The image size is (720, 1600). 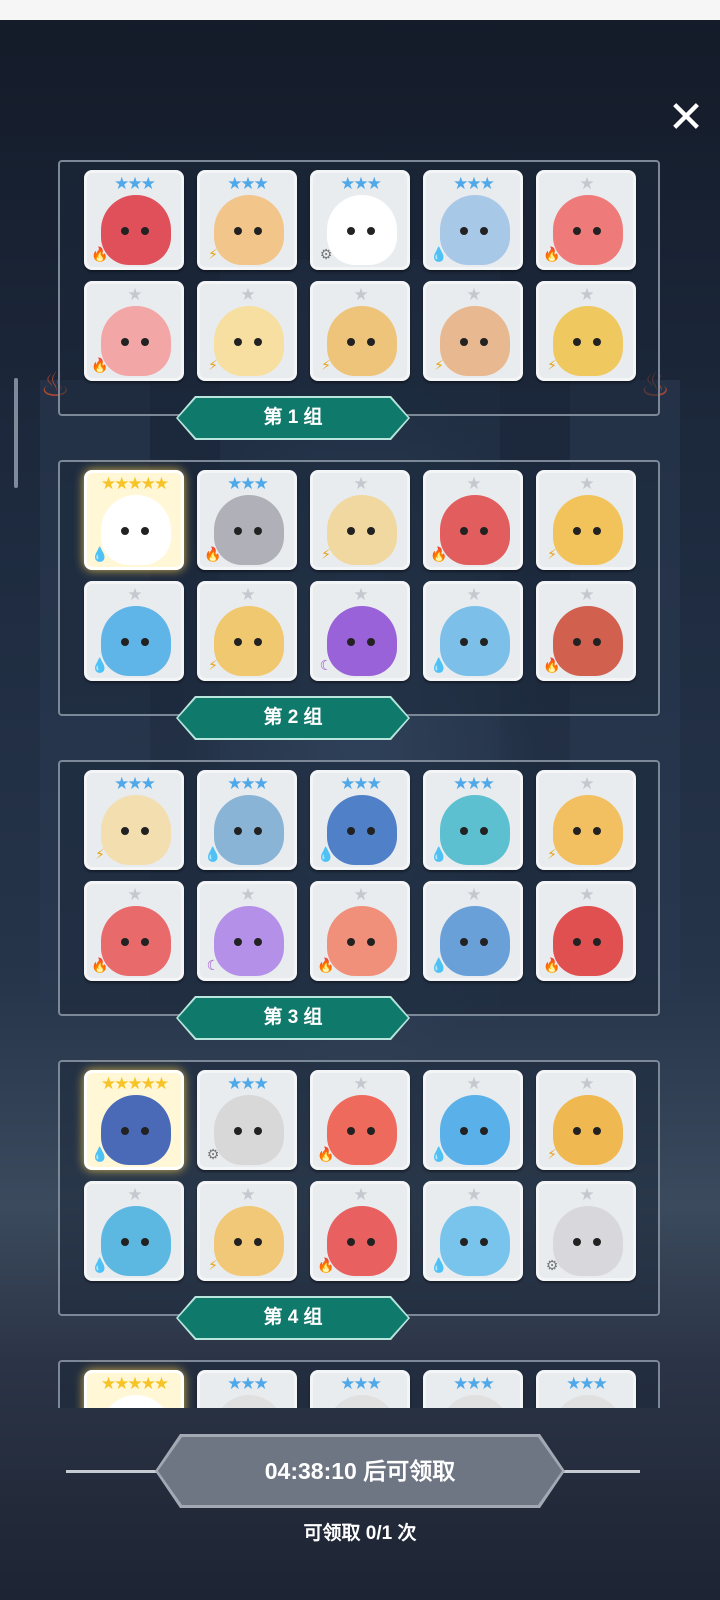 What do you see at coordinates (360, 1471) in the screenshot?
I see `claim-button: 04:38:10 后可领取` at bounding box center [360, 1471].